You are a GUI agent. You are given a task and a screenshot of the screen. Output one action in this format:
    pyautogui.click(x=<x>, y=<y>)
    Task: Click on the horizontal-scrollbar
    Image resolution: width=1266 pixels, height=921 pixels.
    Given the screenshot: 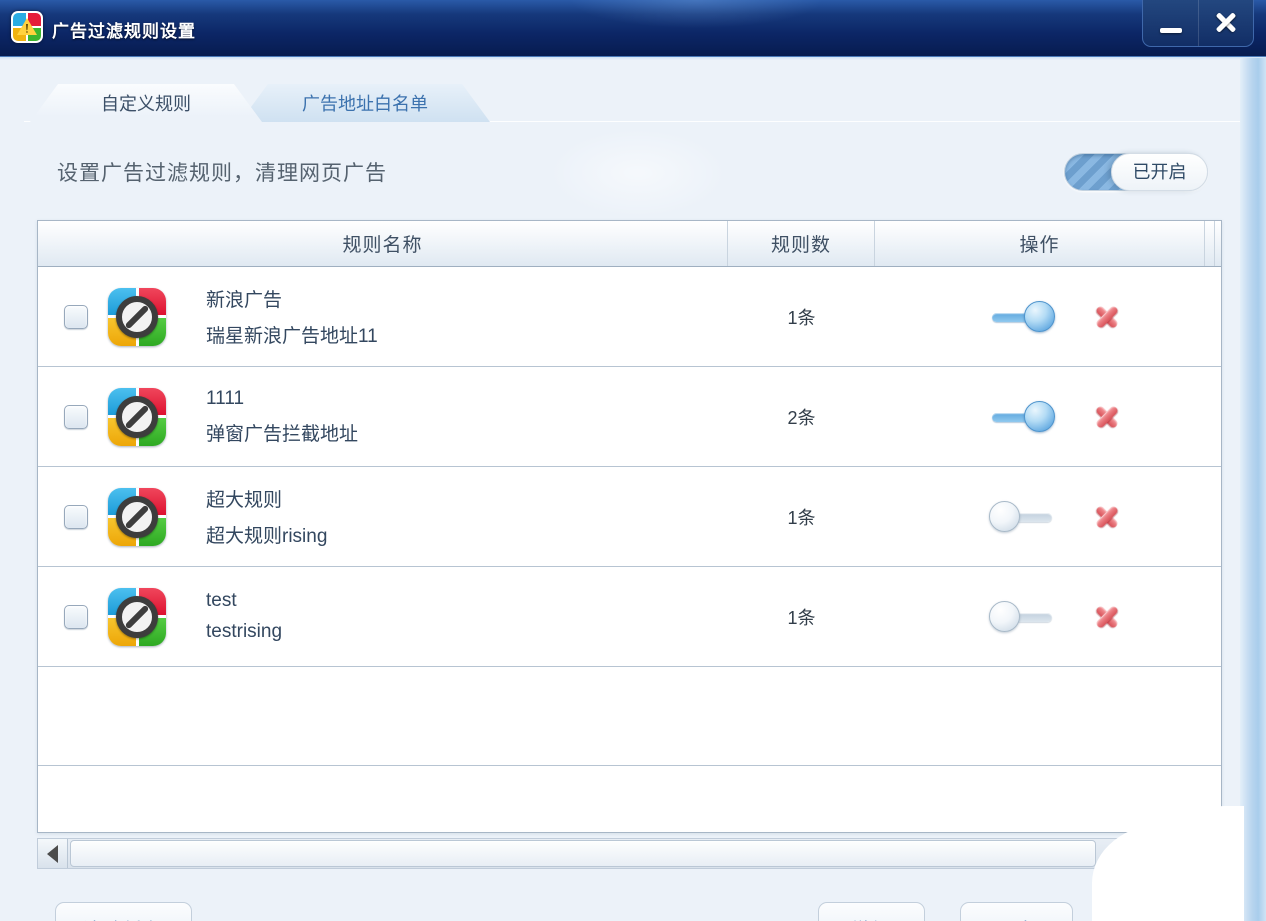 What is the action you would take?
    pyautogui.click(x=629, y=853)
    